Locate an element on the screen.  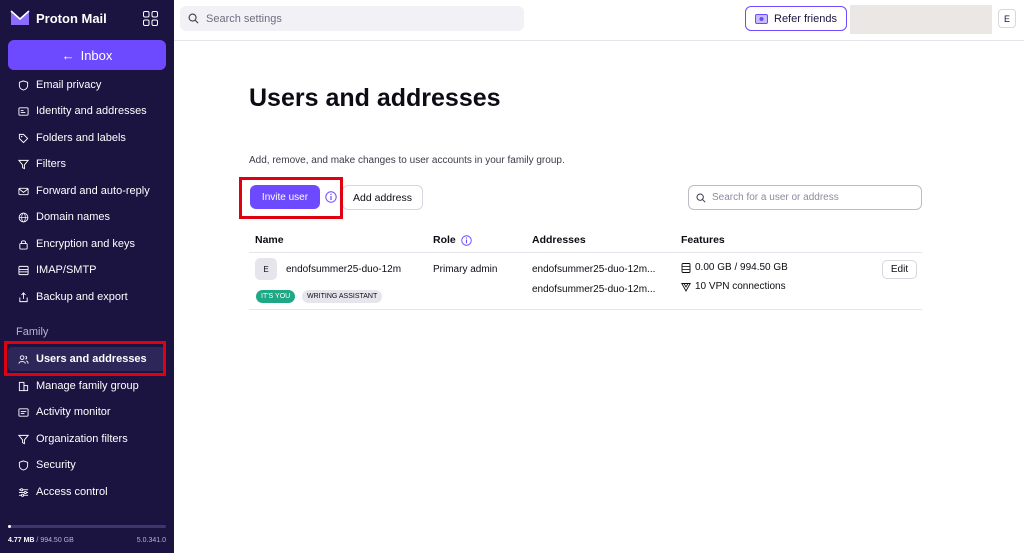
sliders-icon is located at coordinates (23, 492).